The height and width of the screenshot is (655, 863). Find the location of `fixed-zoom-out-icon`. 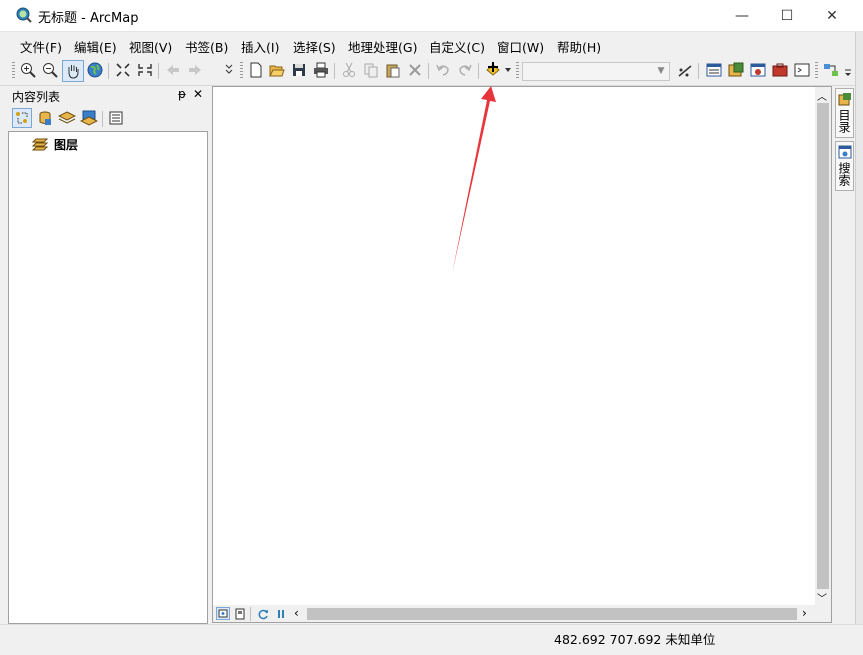

fixed-zoom-out-icon is located at coordinates (145, 70).